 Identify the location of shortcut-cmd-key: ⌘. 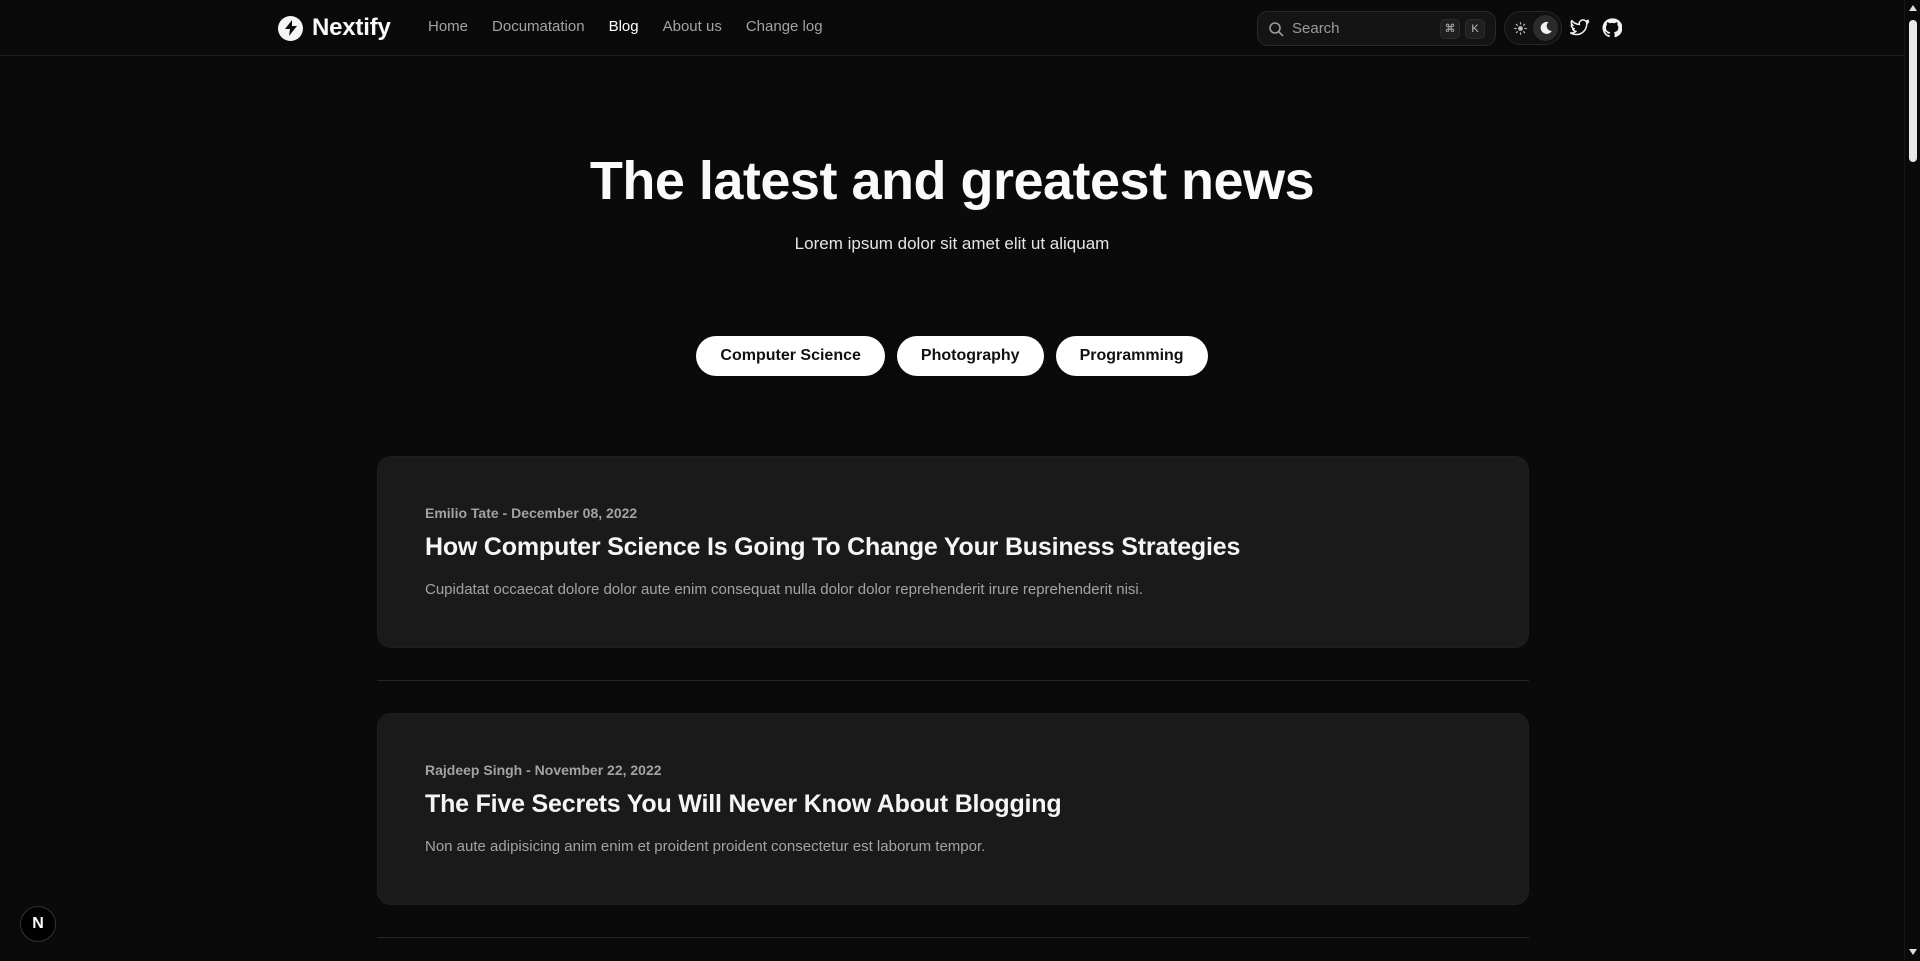
(1450, 28).